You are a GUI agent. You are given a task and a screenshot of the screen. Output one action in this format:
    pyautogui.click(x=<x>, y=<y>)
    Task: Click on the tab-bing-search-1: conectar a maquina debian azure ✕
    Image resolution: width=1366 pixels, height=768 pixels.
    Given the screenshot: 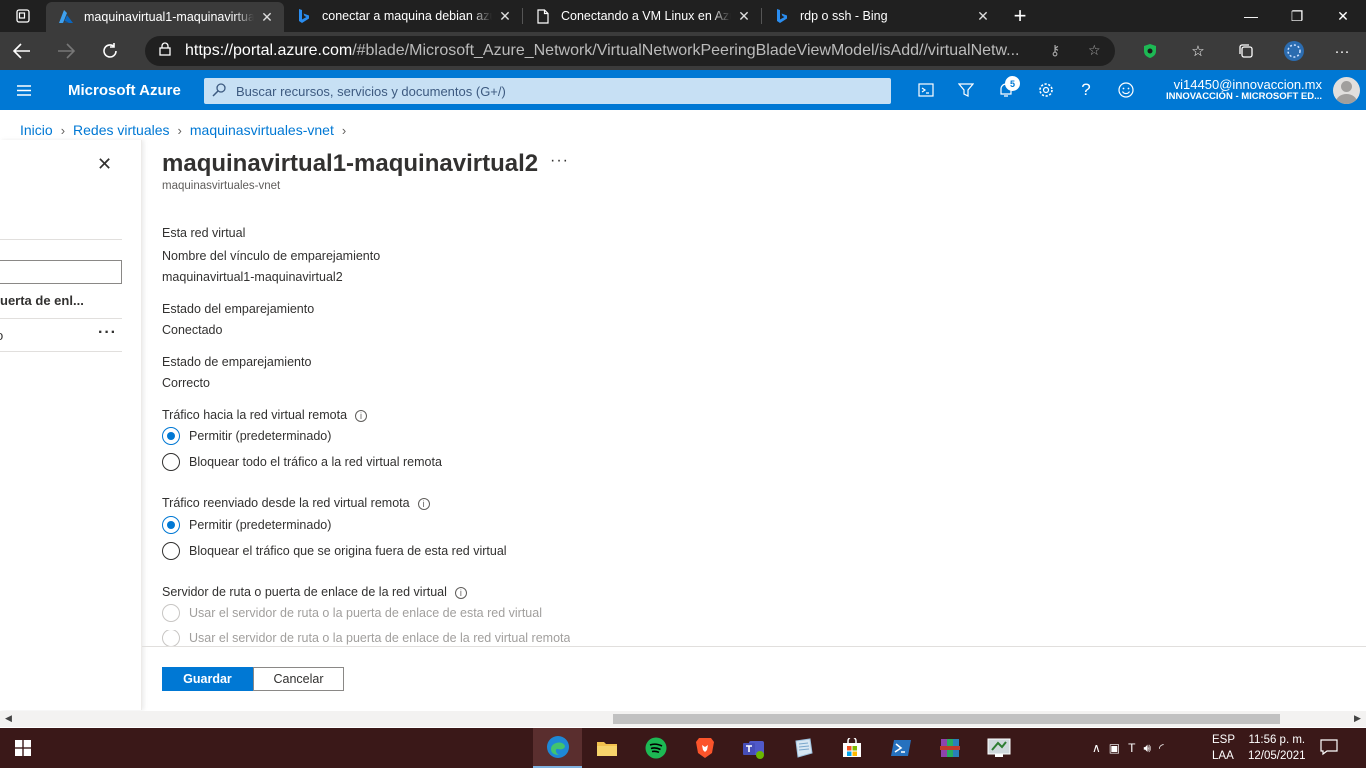 What is the action you would take?
    pyautogui.click(x=403, y=16)
    